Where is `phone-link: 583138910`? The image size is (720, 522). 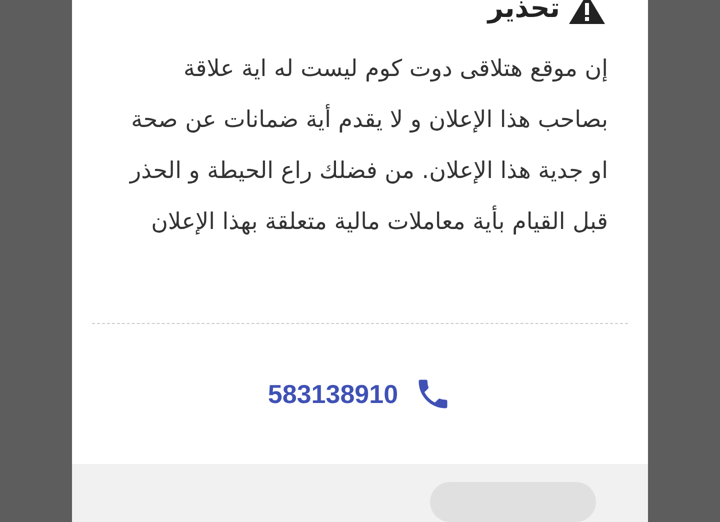
phone-link: 583138910 is located at coordinates (333, 394).